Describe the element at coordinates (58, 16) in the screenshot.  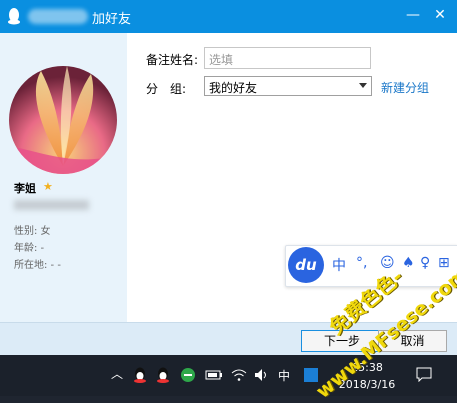
I see `blurred-user-name` at that location.